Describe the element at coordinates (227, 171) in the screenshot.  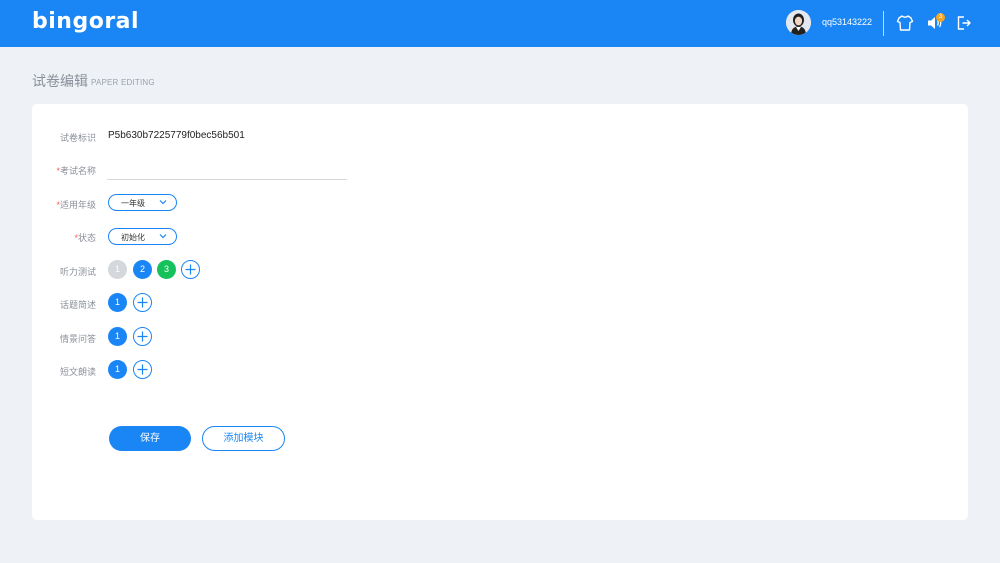
I see `exam-name-input` at that location.